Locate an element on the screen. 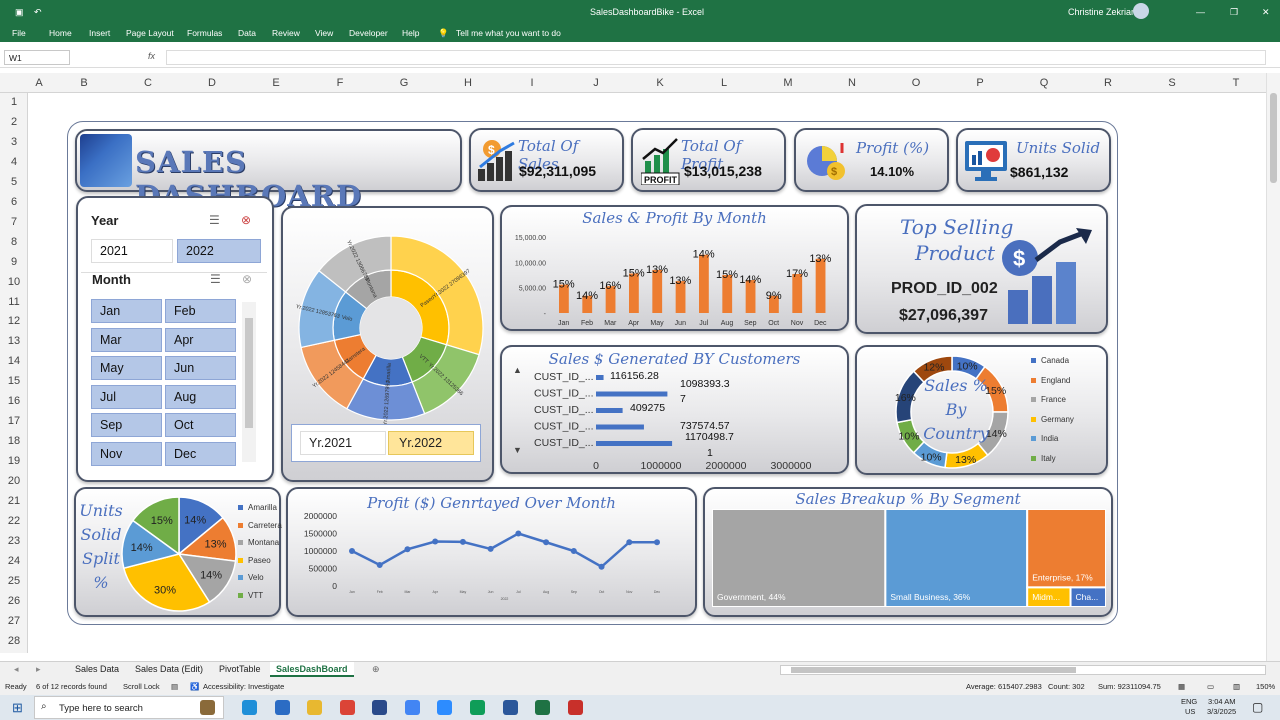 This screenshot has width=1280, height=720. tab-scroll-right-icon: ▸ is located at coordinates (38, 669).